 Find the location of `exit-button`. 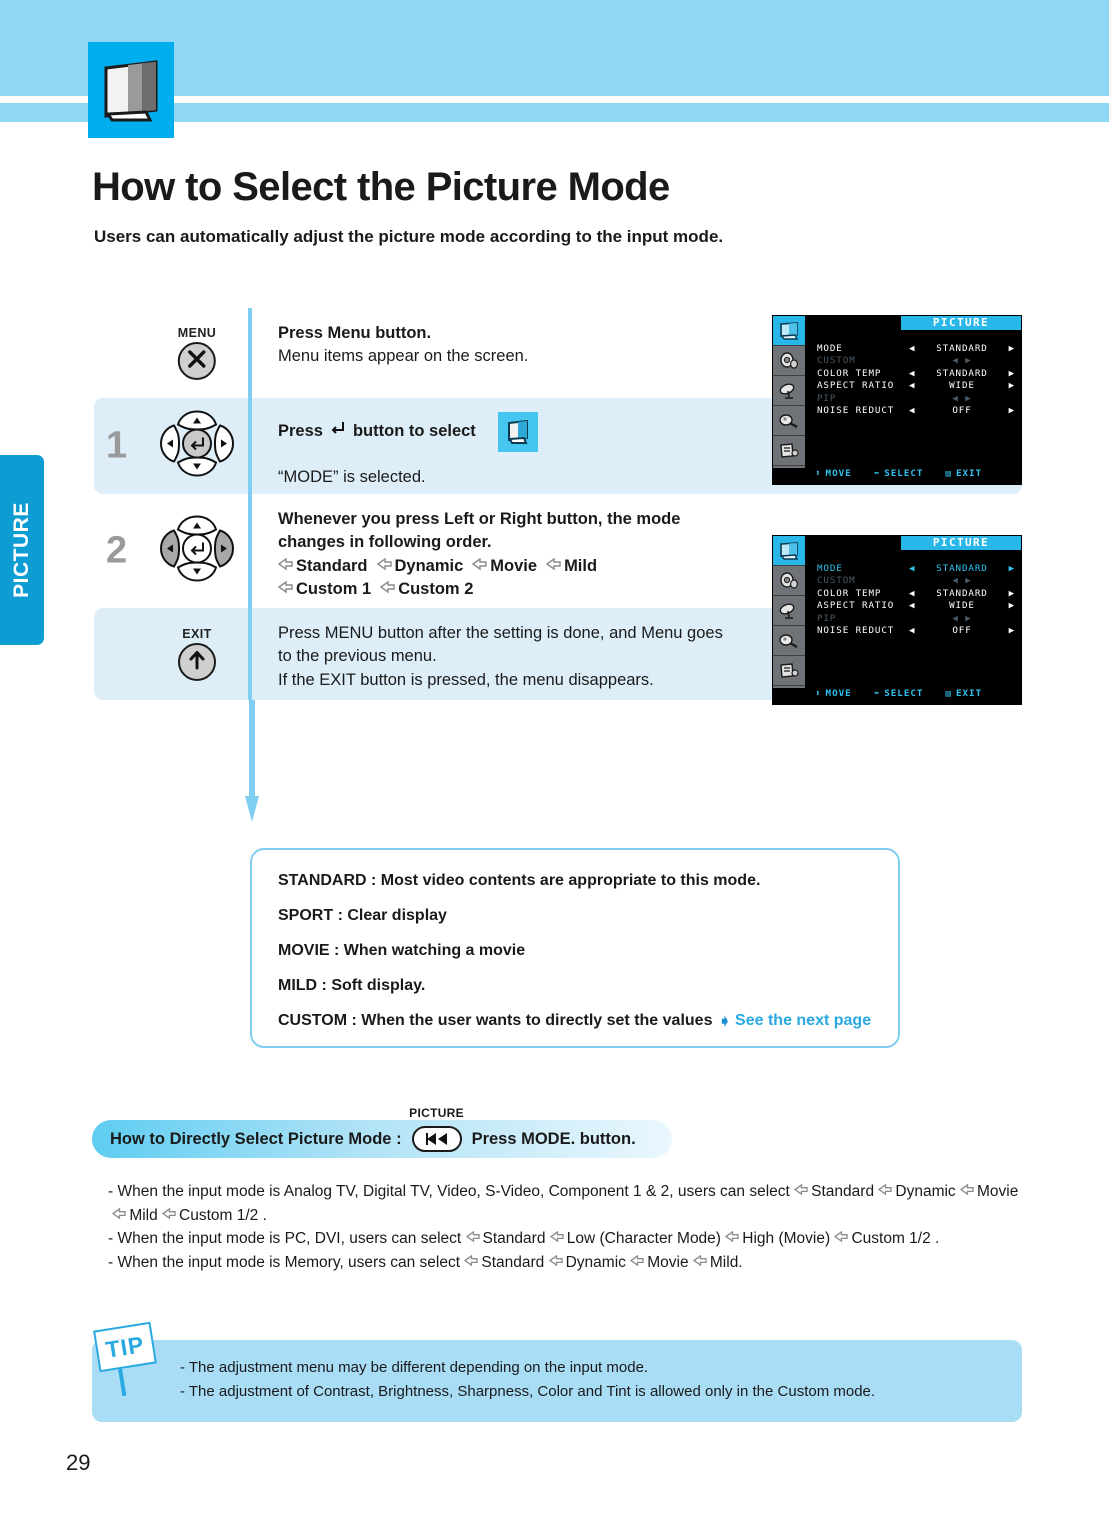

exit-button is located at coordinates (197, 662).